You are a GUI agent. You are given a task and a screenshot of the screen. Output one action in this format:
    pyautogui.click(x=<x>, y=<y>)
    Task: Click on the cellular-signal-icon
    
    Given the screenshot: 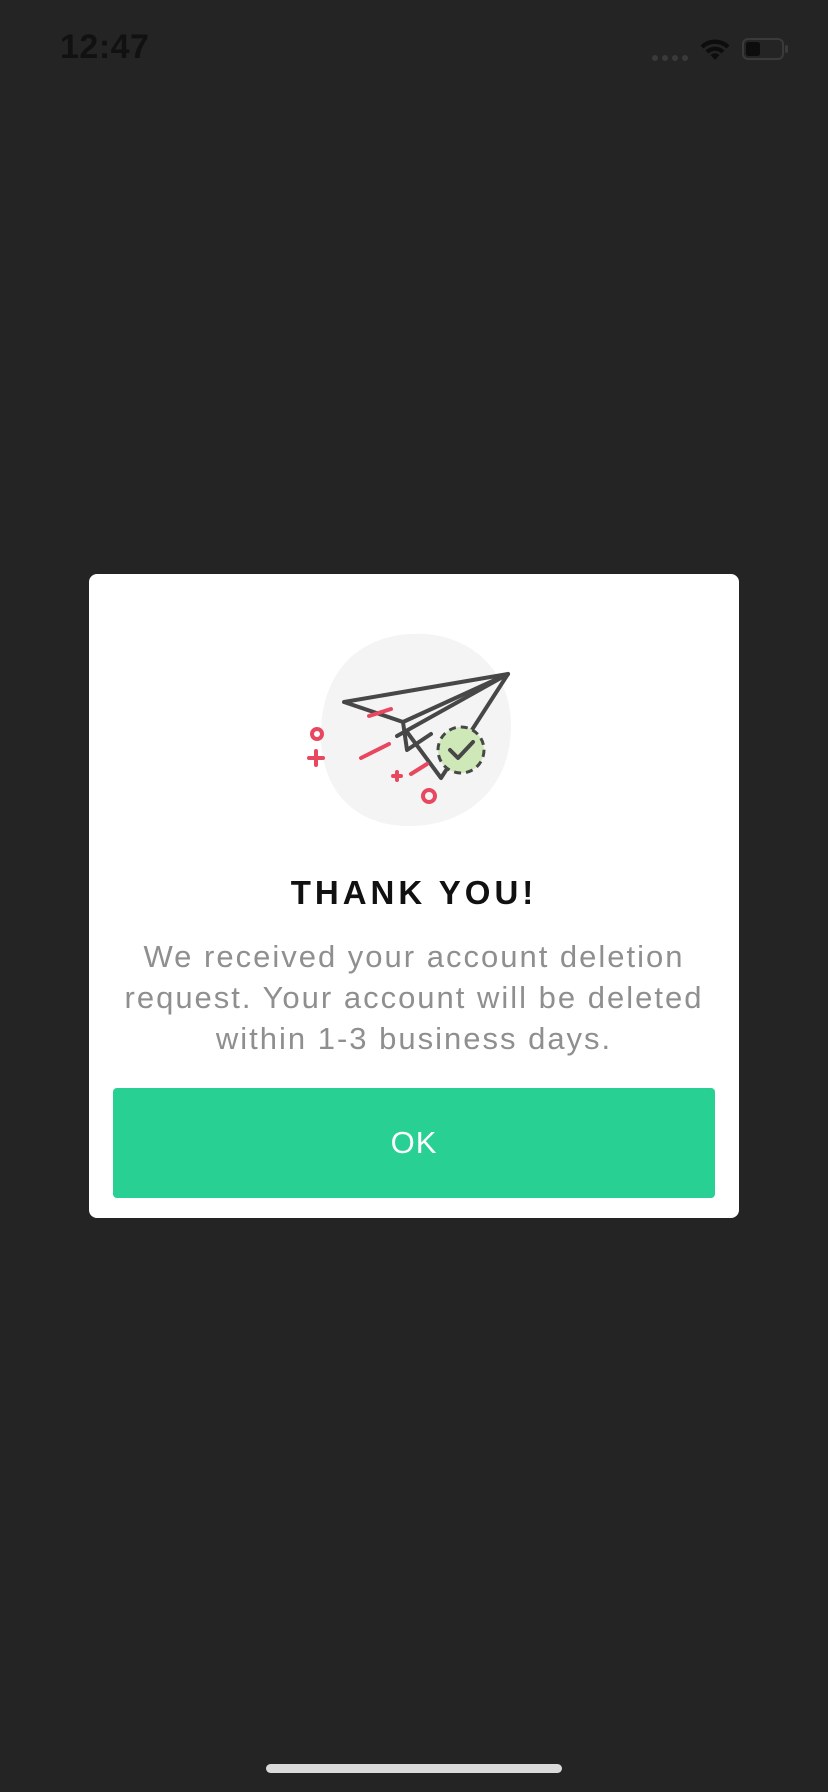 What is the action you would take?
    pyautogui.click(x=672, y=58)
    